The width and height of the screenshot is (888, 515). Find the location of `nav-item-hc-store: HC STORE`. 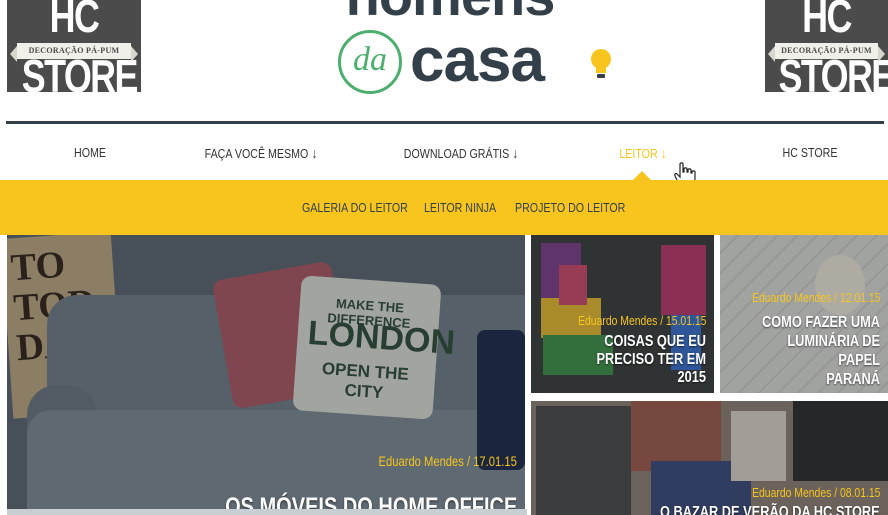

nav-item-hc-store: HC STORE is located at coordinates (810, 152).